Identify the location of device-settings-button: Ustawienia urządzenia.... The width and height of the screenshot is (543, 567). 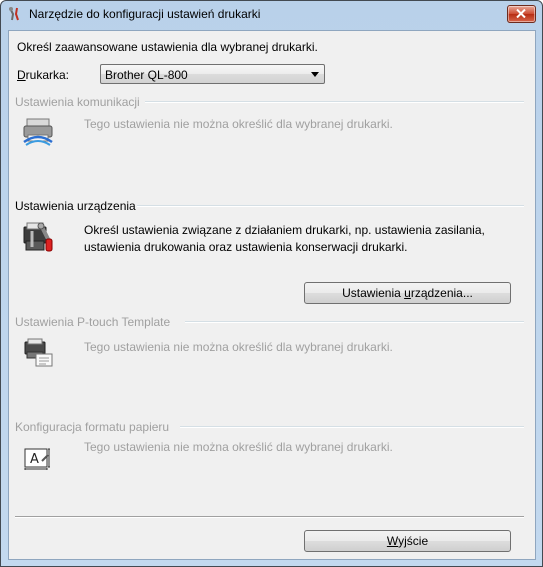
(407, 293).